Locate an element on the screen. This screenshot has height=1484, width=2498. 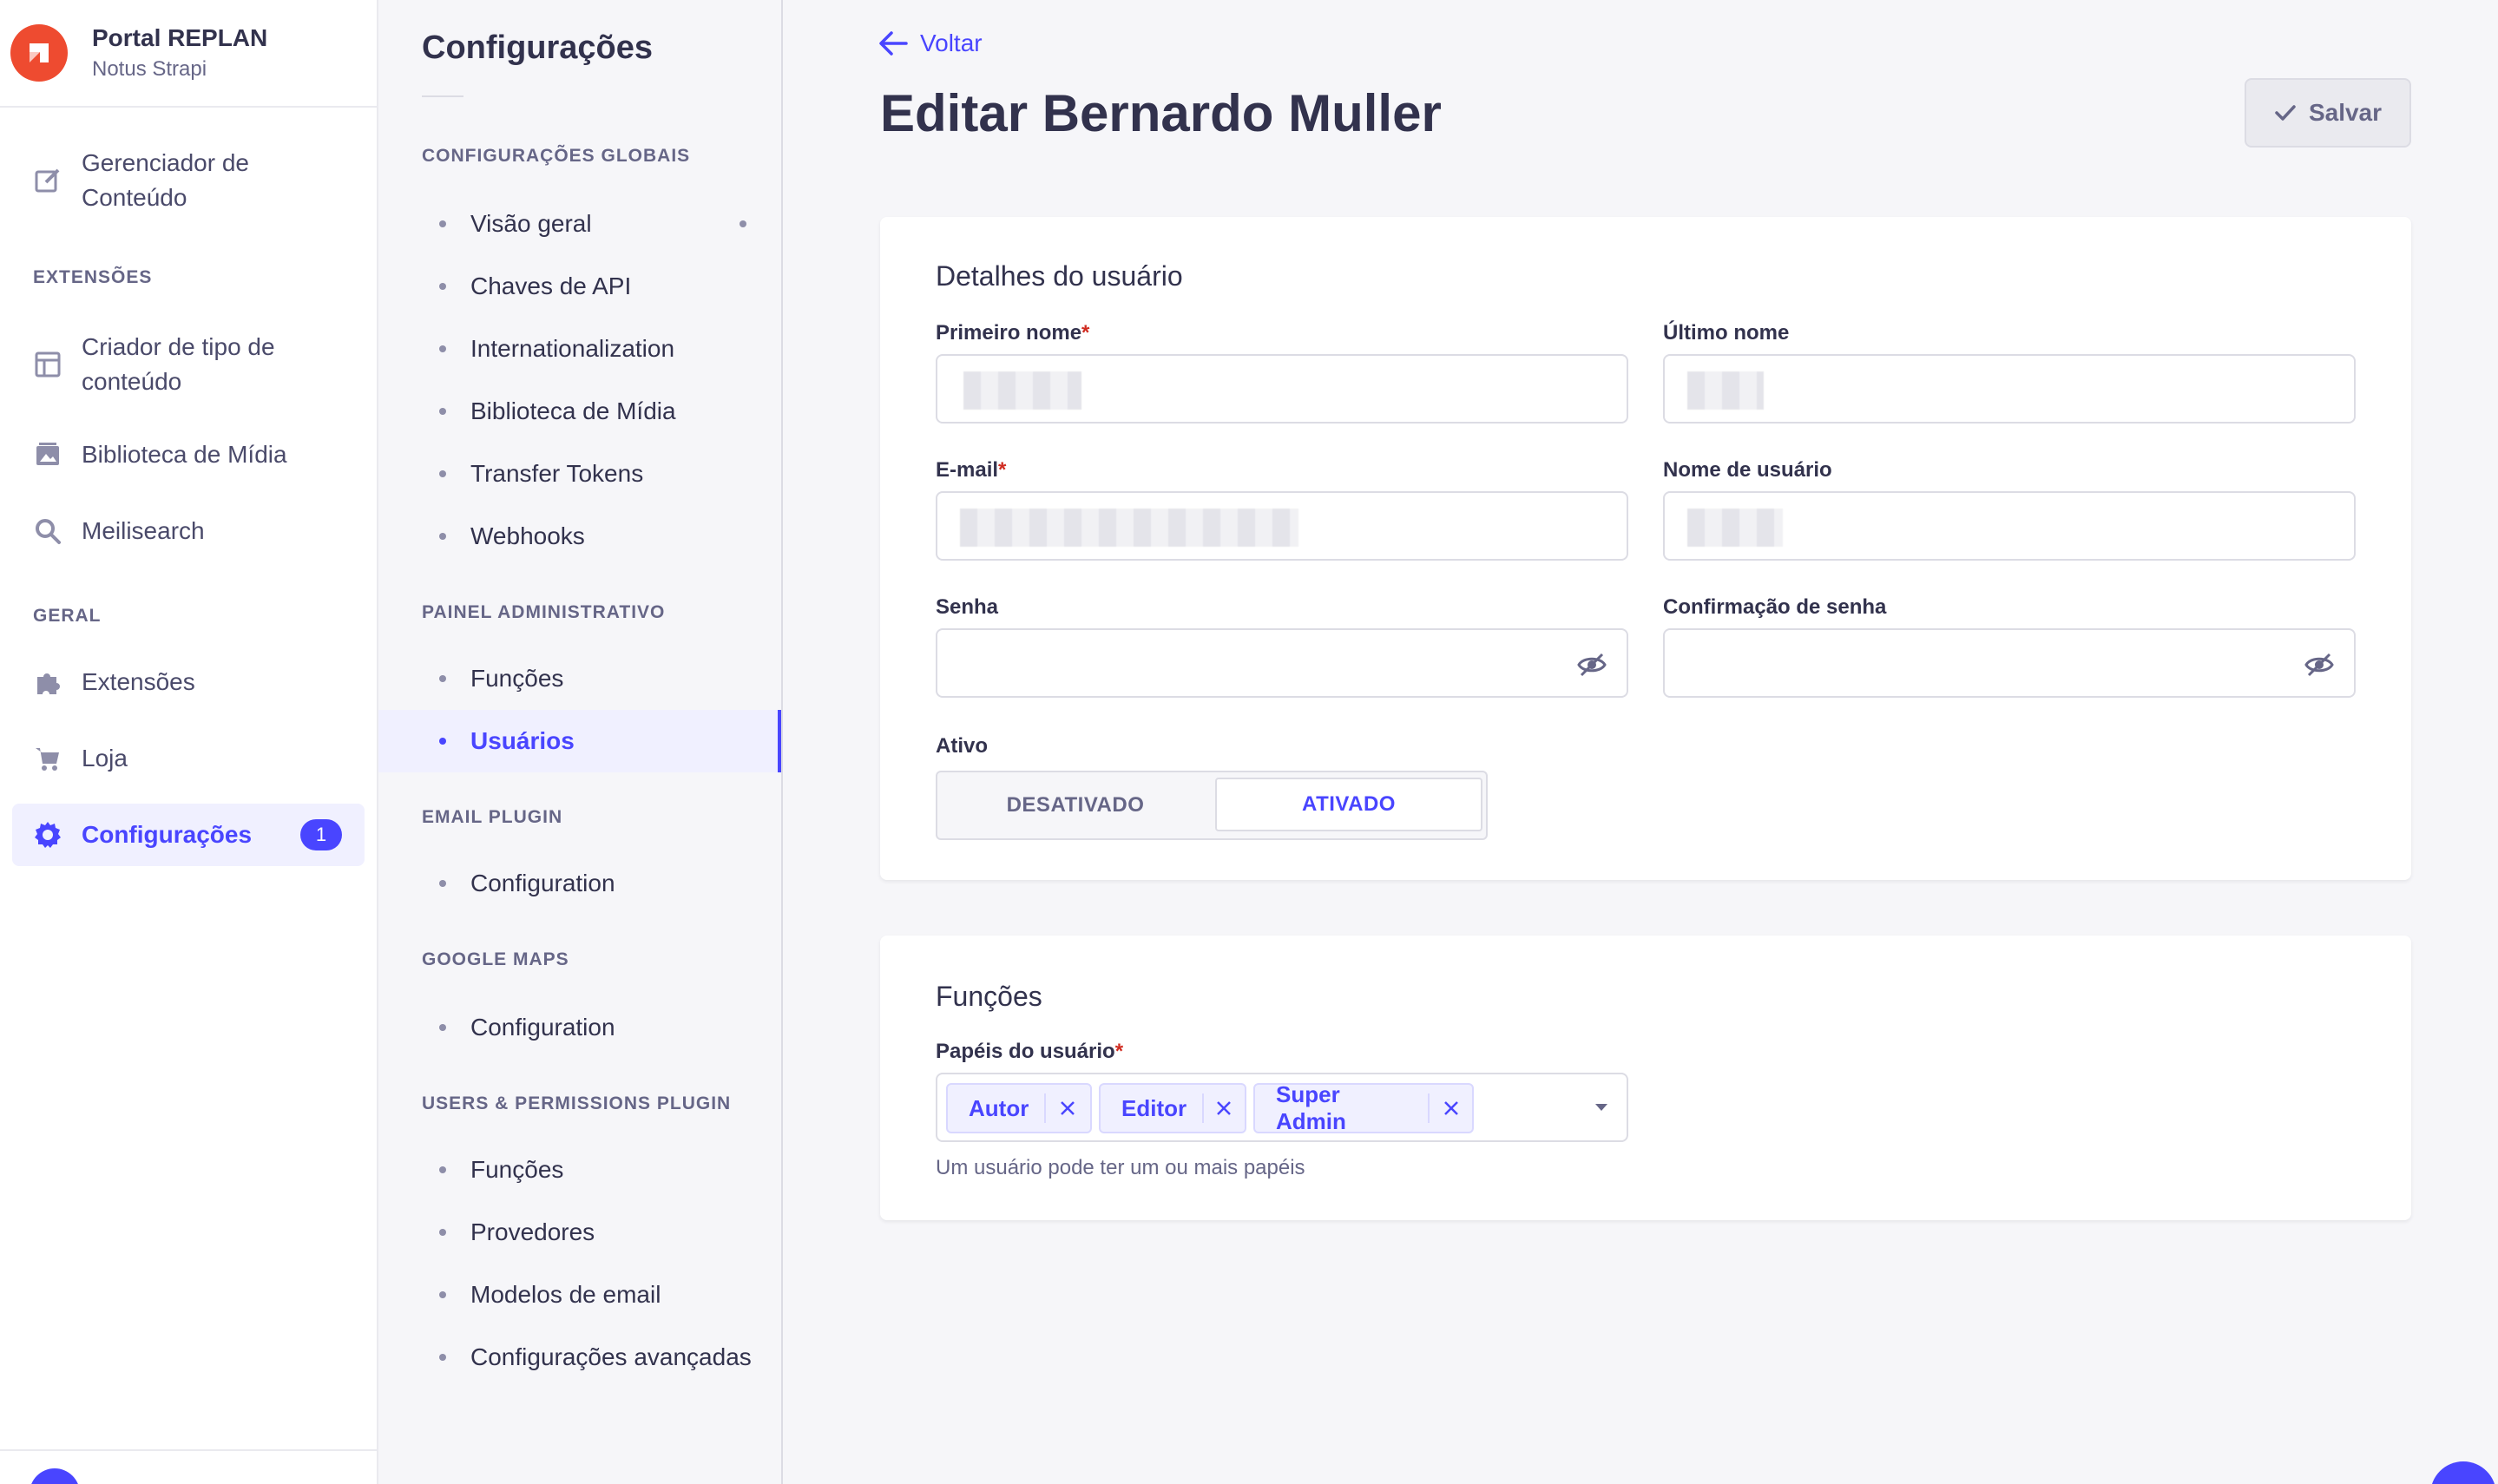
indicator-dot-icon is located at coordinates (743, 224).